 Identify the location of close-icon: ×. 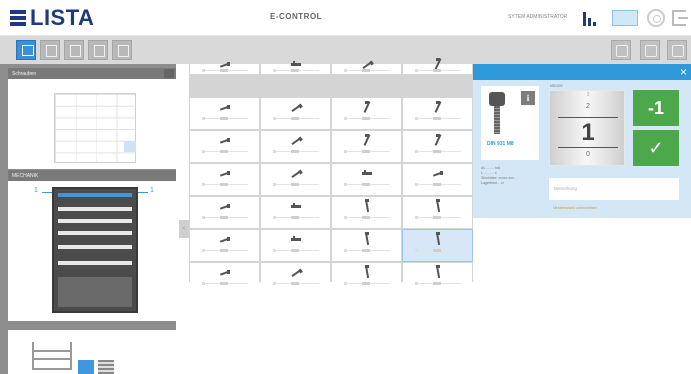
(683, 72).